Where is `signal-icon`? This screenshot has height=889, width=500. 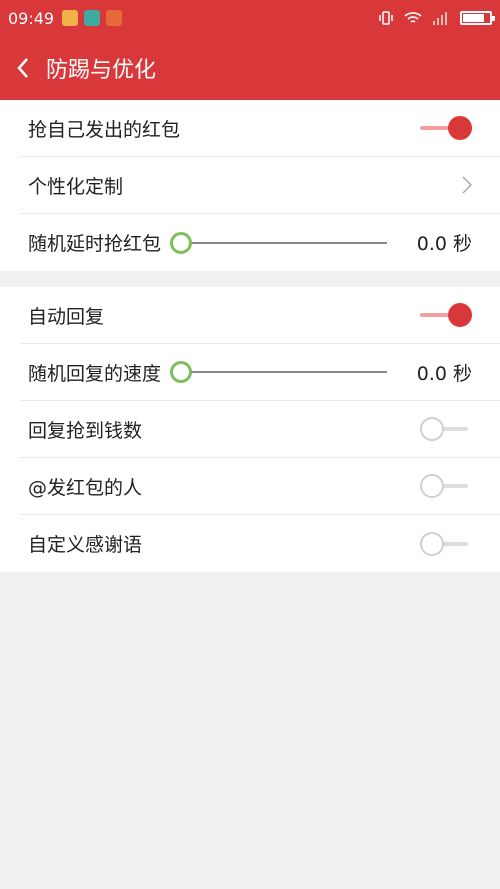
signal-icon is located at coordinates (440, 18).